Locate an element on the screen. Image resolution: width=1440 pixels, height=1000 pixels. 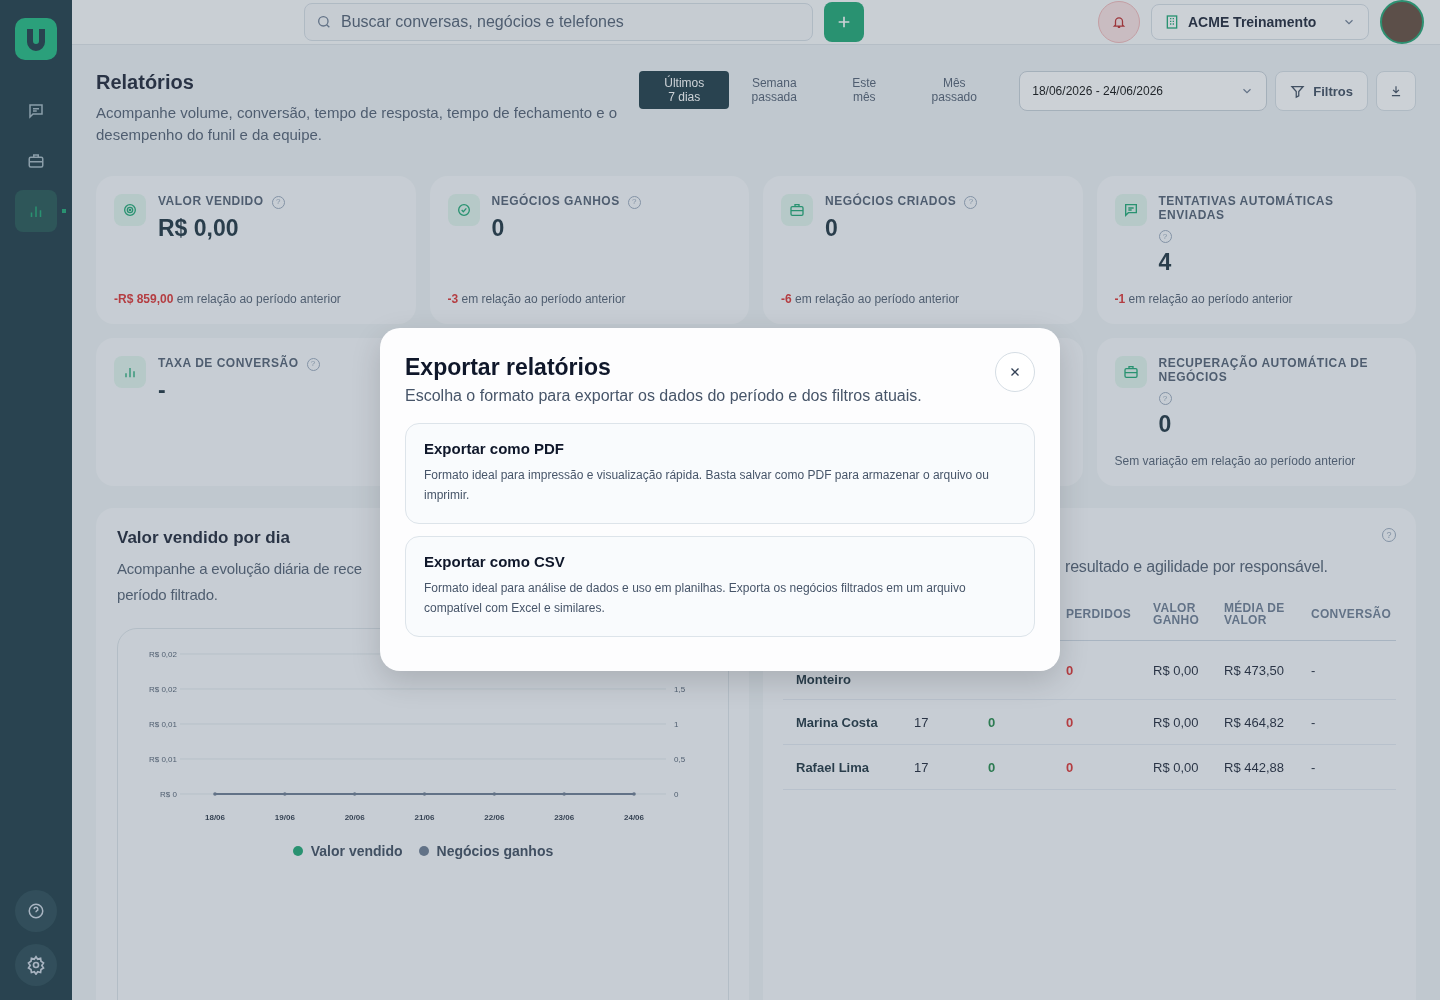
metric-title: RECUPERAÇÃO AUTOMÁTICA DE NEGÓCIOS is located at coordinates (1263, 370).